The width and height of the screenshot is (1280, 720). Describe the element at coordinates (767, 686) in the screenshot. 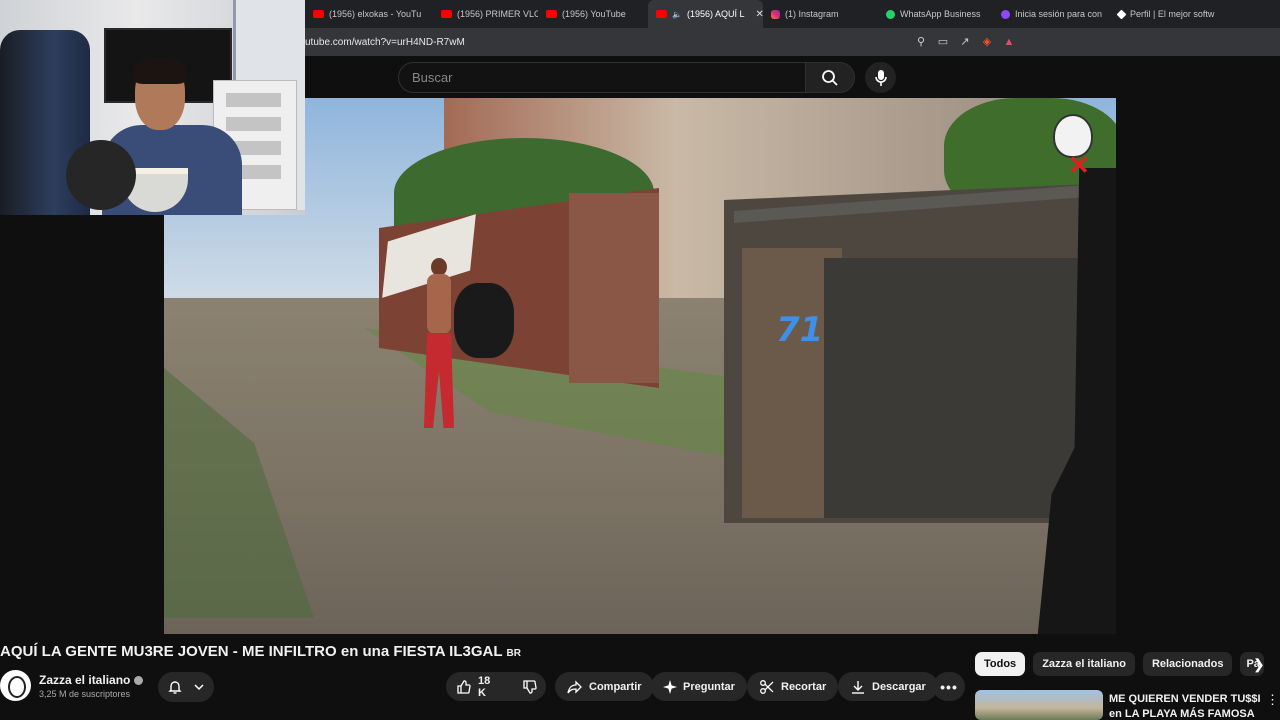

I see `scissors-icon` at that location.